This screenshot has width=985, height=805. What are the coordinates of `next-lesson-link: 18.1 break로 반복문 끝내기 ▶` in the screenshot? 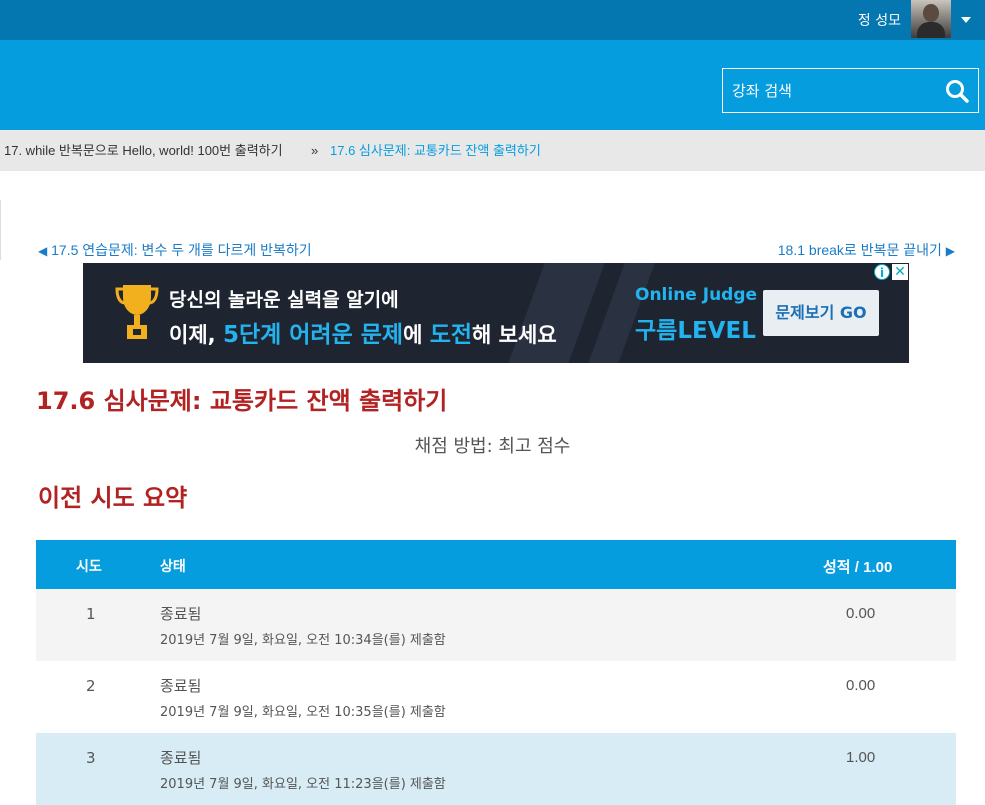 It's located at (866, 250).